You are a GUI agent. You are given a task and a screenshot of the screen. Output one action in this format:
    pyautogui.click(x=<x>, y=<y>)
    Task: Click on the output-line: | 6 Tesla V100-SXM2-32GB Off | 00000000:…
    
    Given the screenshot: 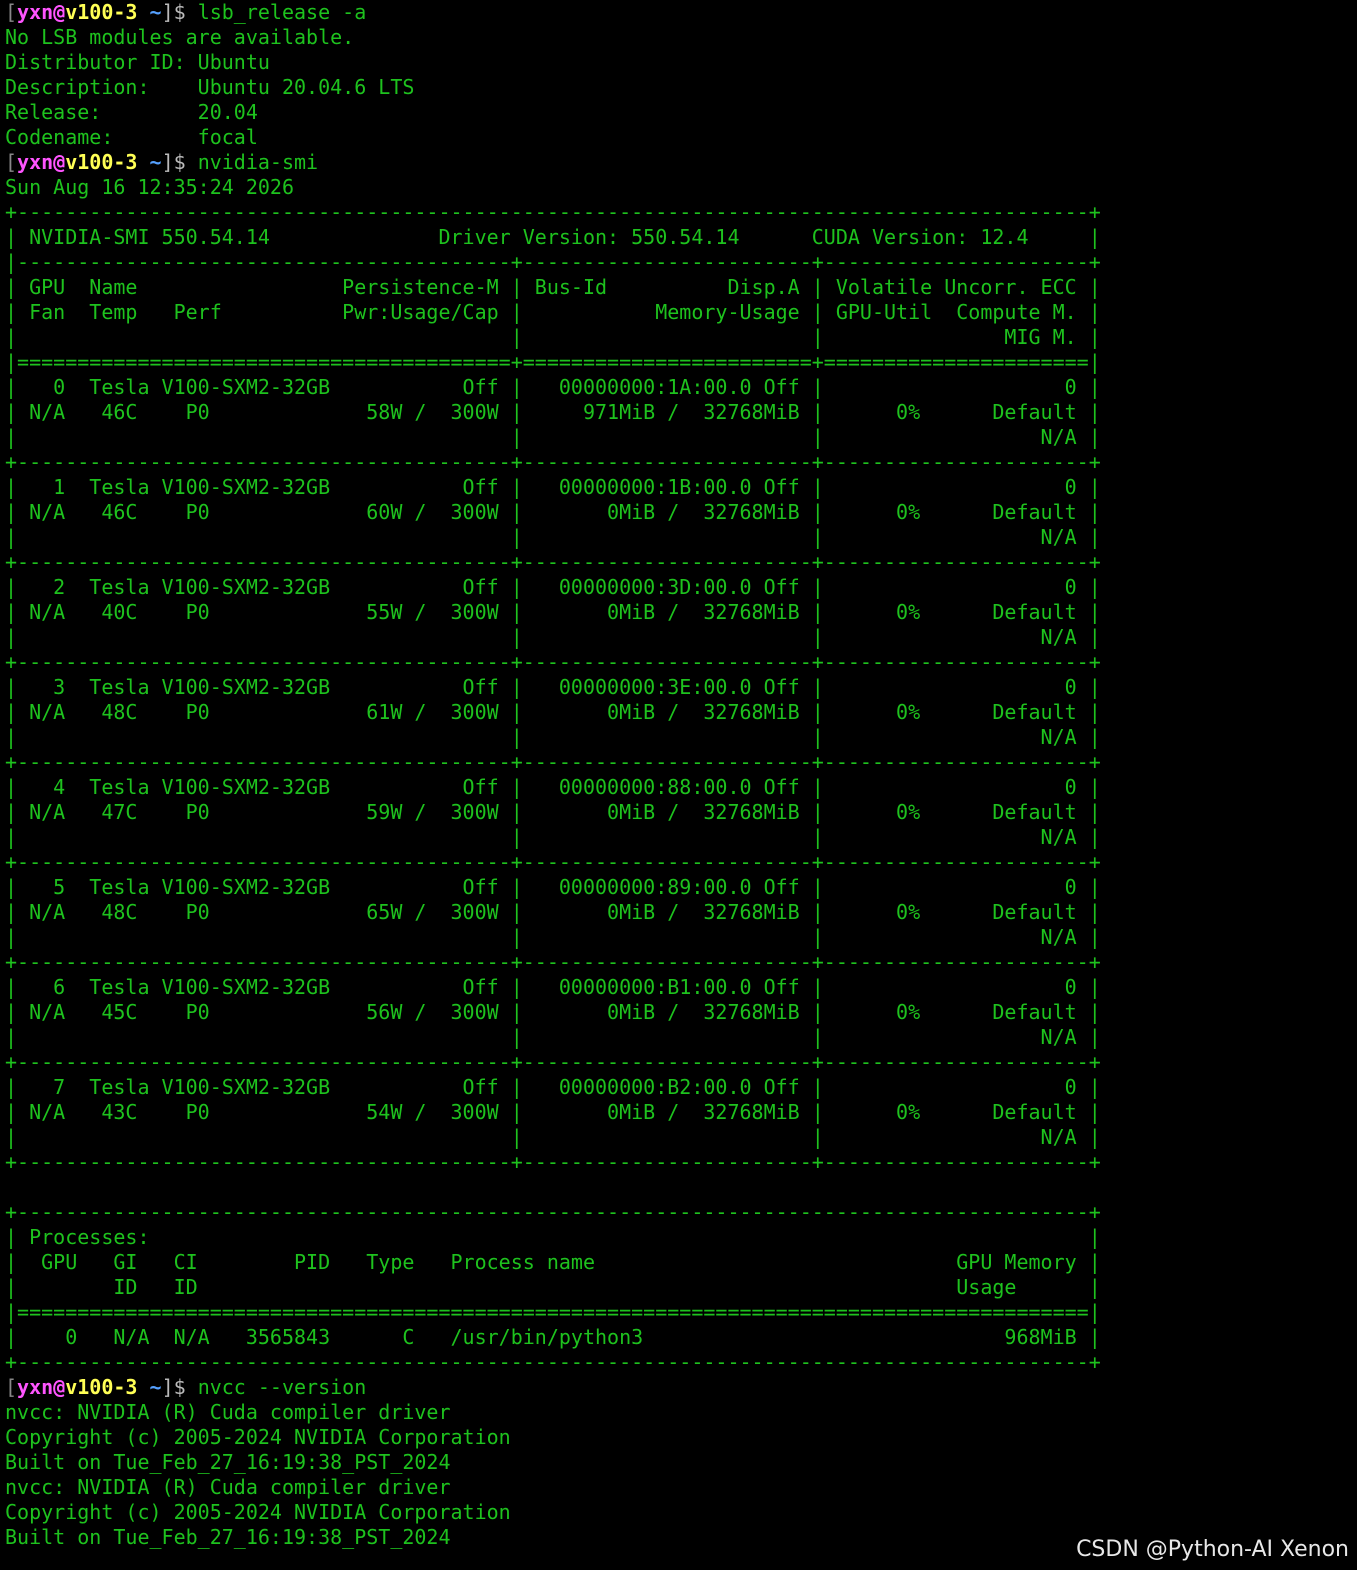 What is the action you would take?
    pyautogui.click(x=553, y=987)
    